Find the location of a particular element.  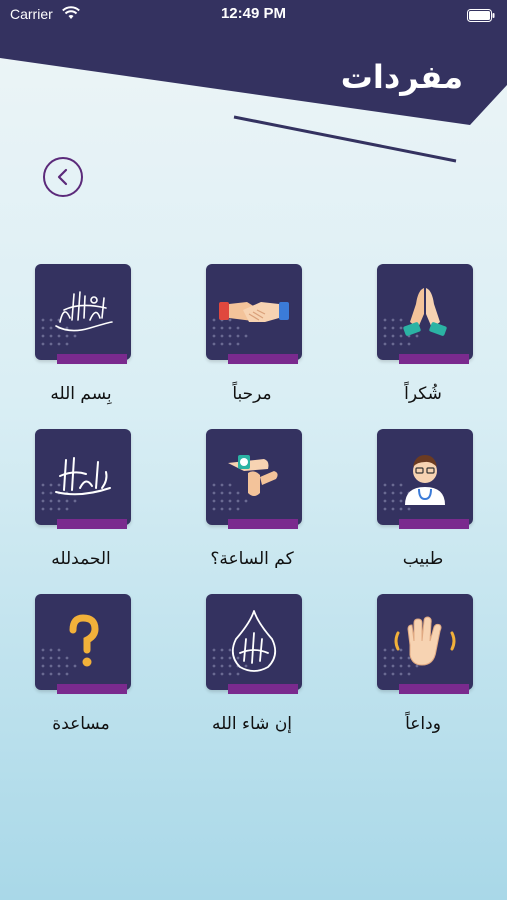

chevron-left-icon is located at coordinates (62, 177).